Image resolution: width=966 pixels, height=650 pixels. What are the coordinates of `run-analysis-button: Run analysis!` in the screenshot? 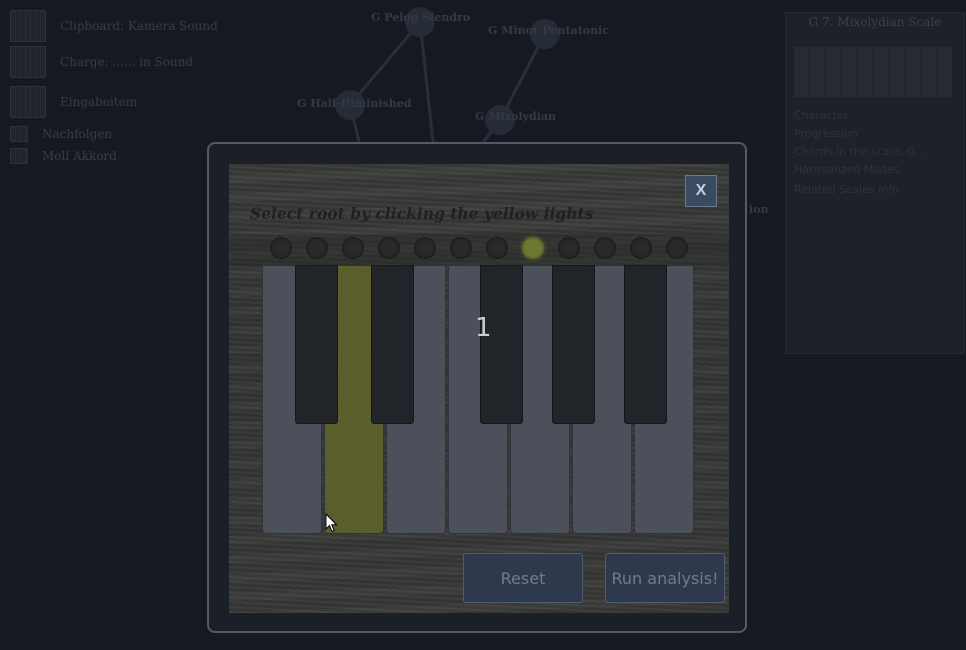 It's located at (665, 578).